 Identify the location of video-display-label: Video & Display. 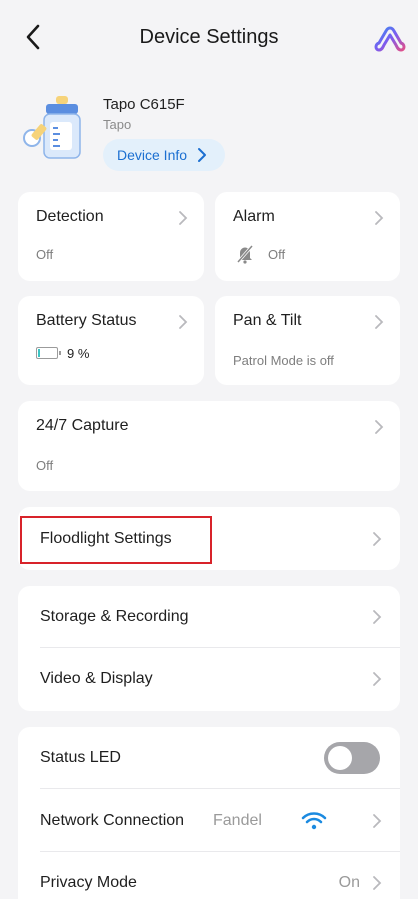
(96, 678).